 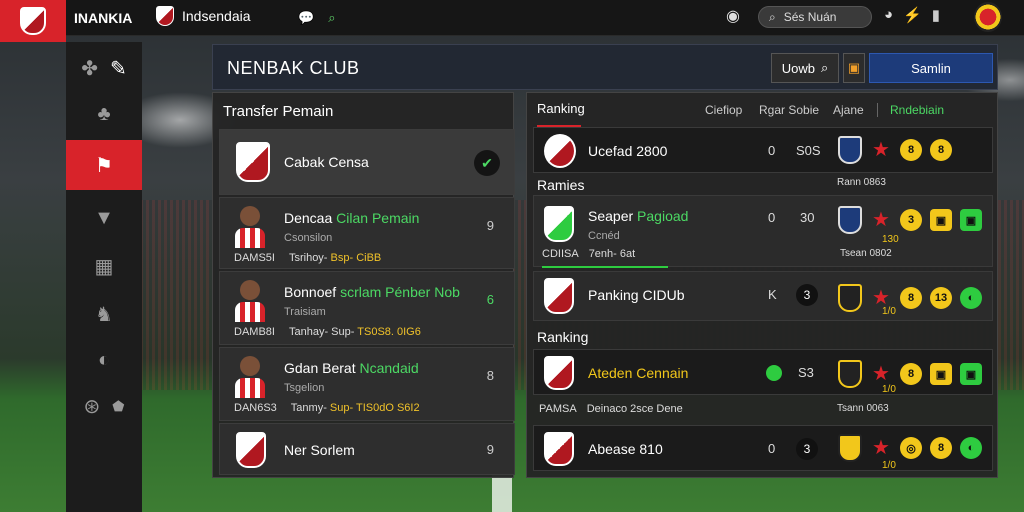 I want to click on sidebar-item-shirt: ▼, so click(x=104, y=218).